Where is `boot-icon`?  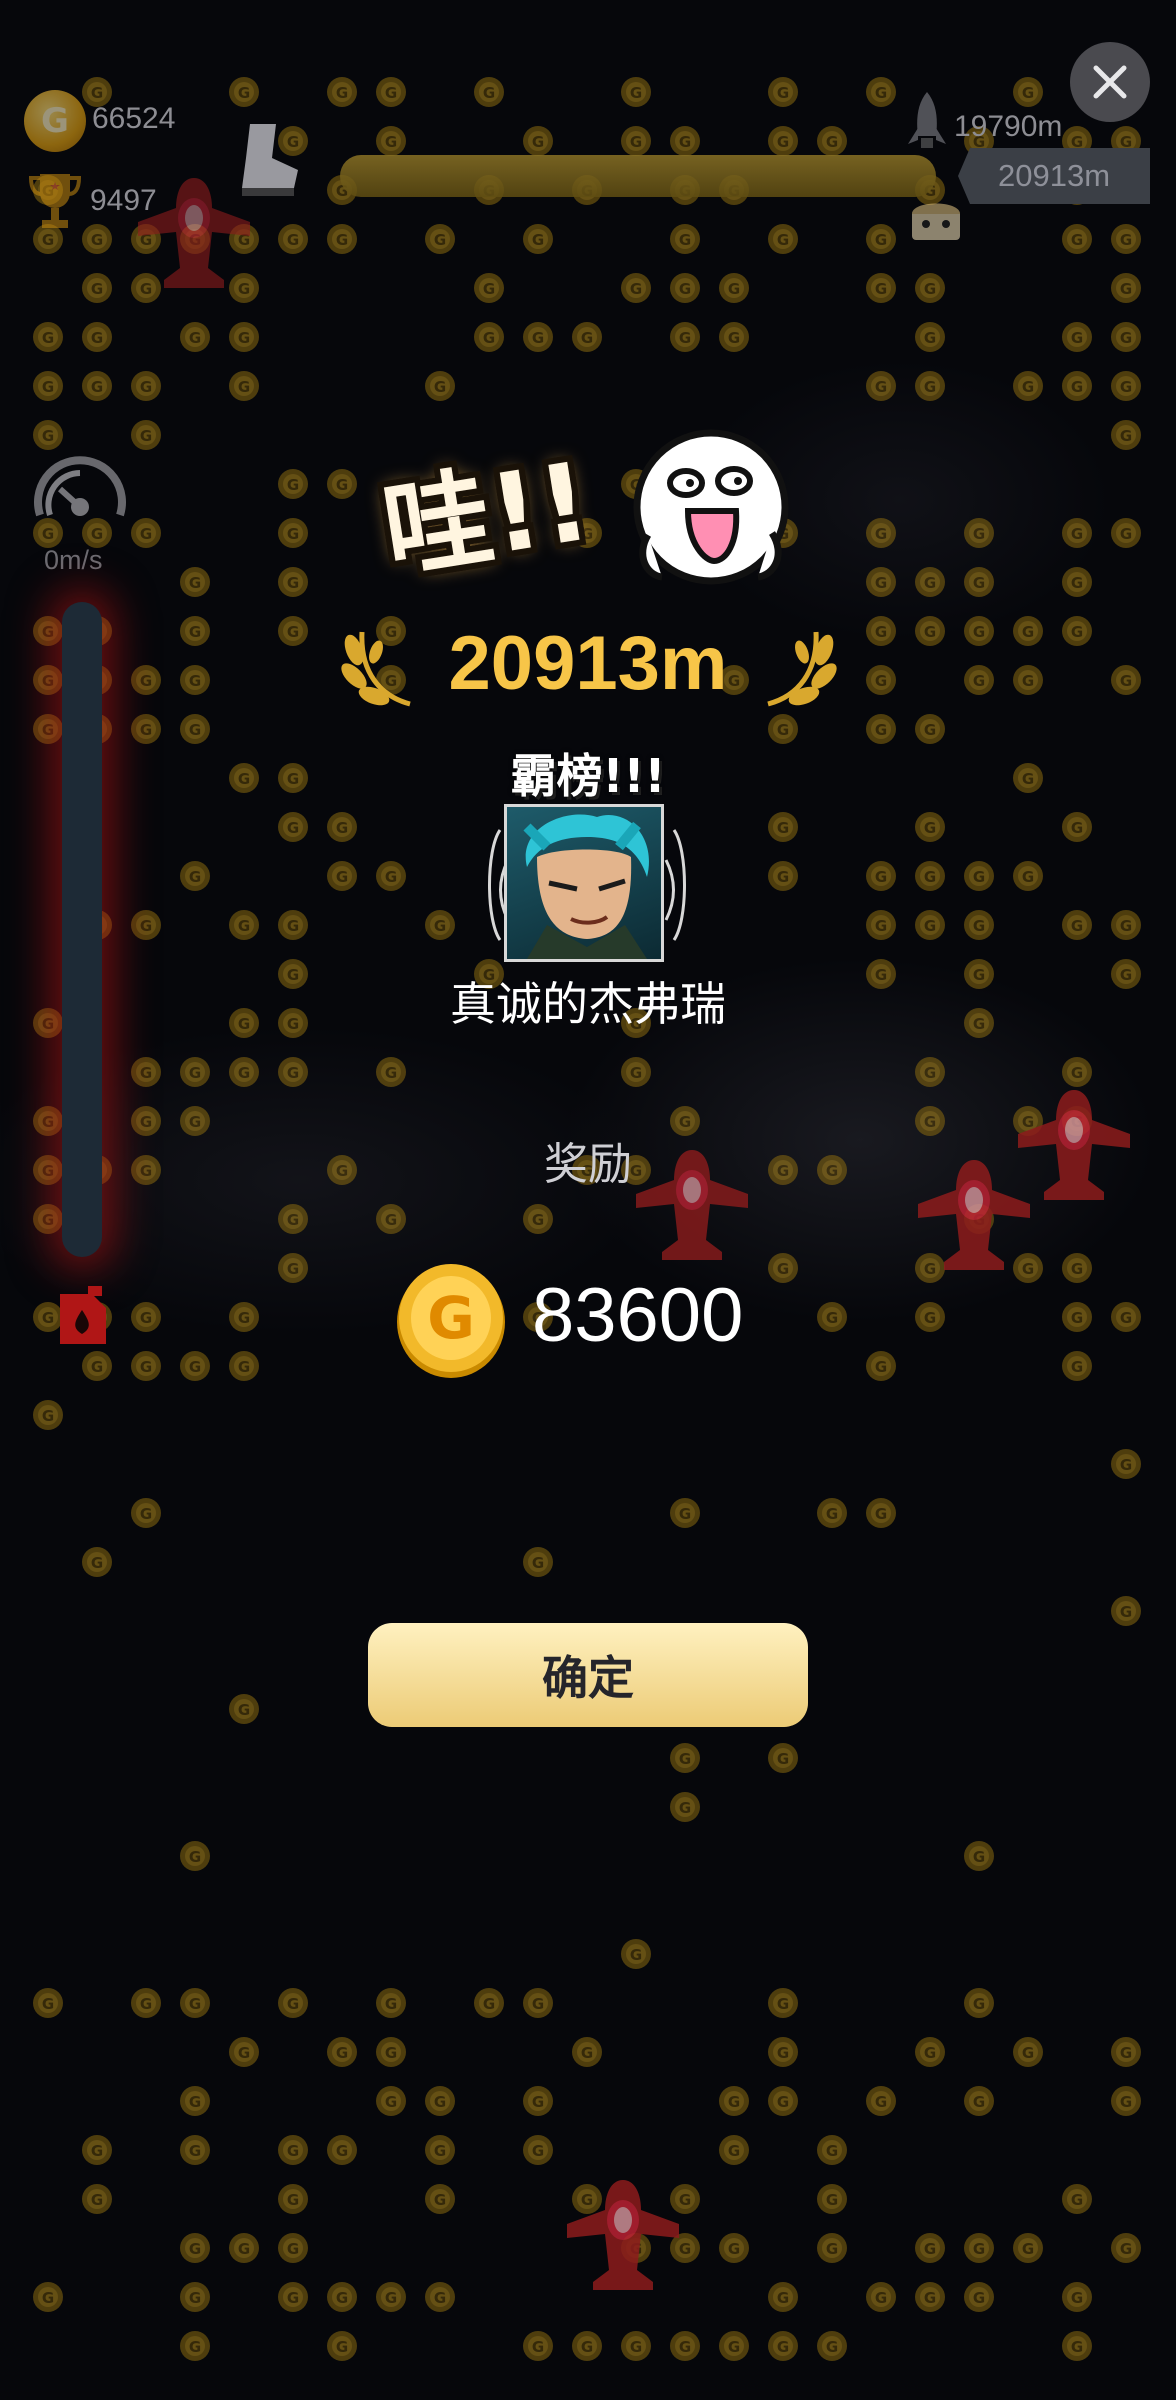 boot-icon is located at coordinates (270, 160).